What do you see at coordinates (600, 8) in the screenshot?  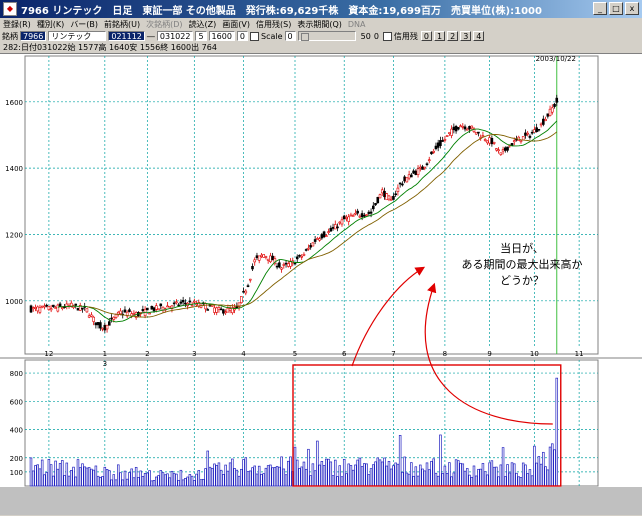 I see `minimize-button: _` at bounding box center [600, 8].